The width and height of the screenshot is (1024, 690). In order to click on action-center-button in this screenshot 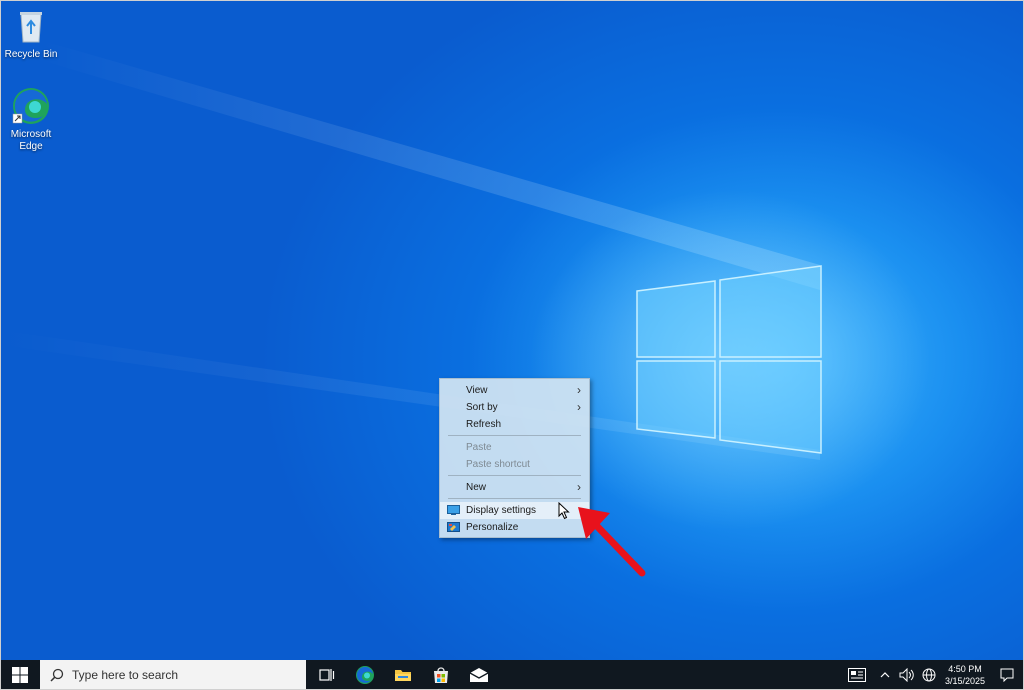, I will do `click(1007, 675)`.